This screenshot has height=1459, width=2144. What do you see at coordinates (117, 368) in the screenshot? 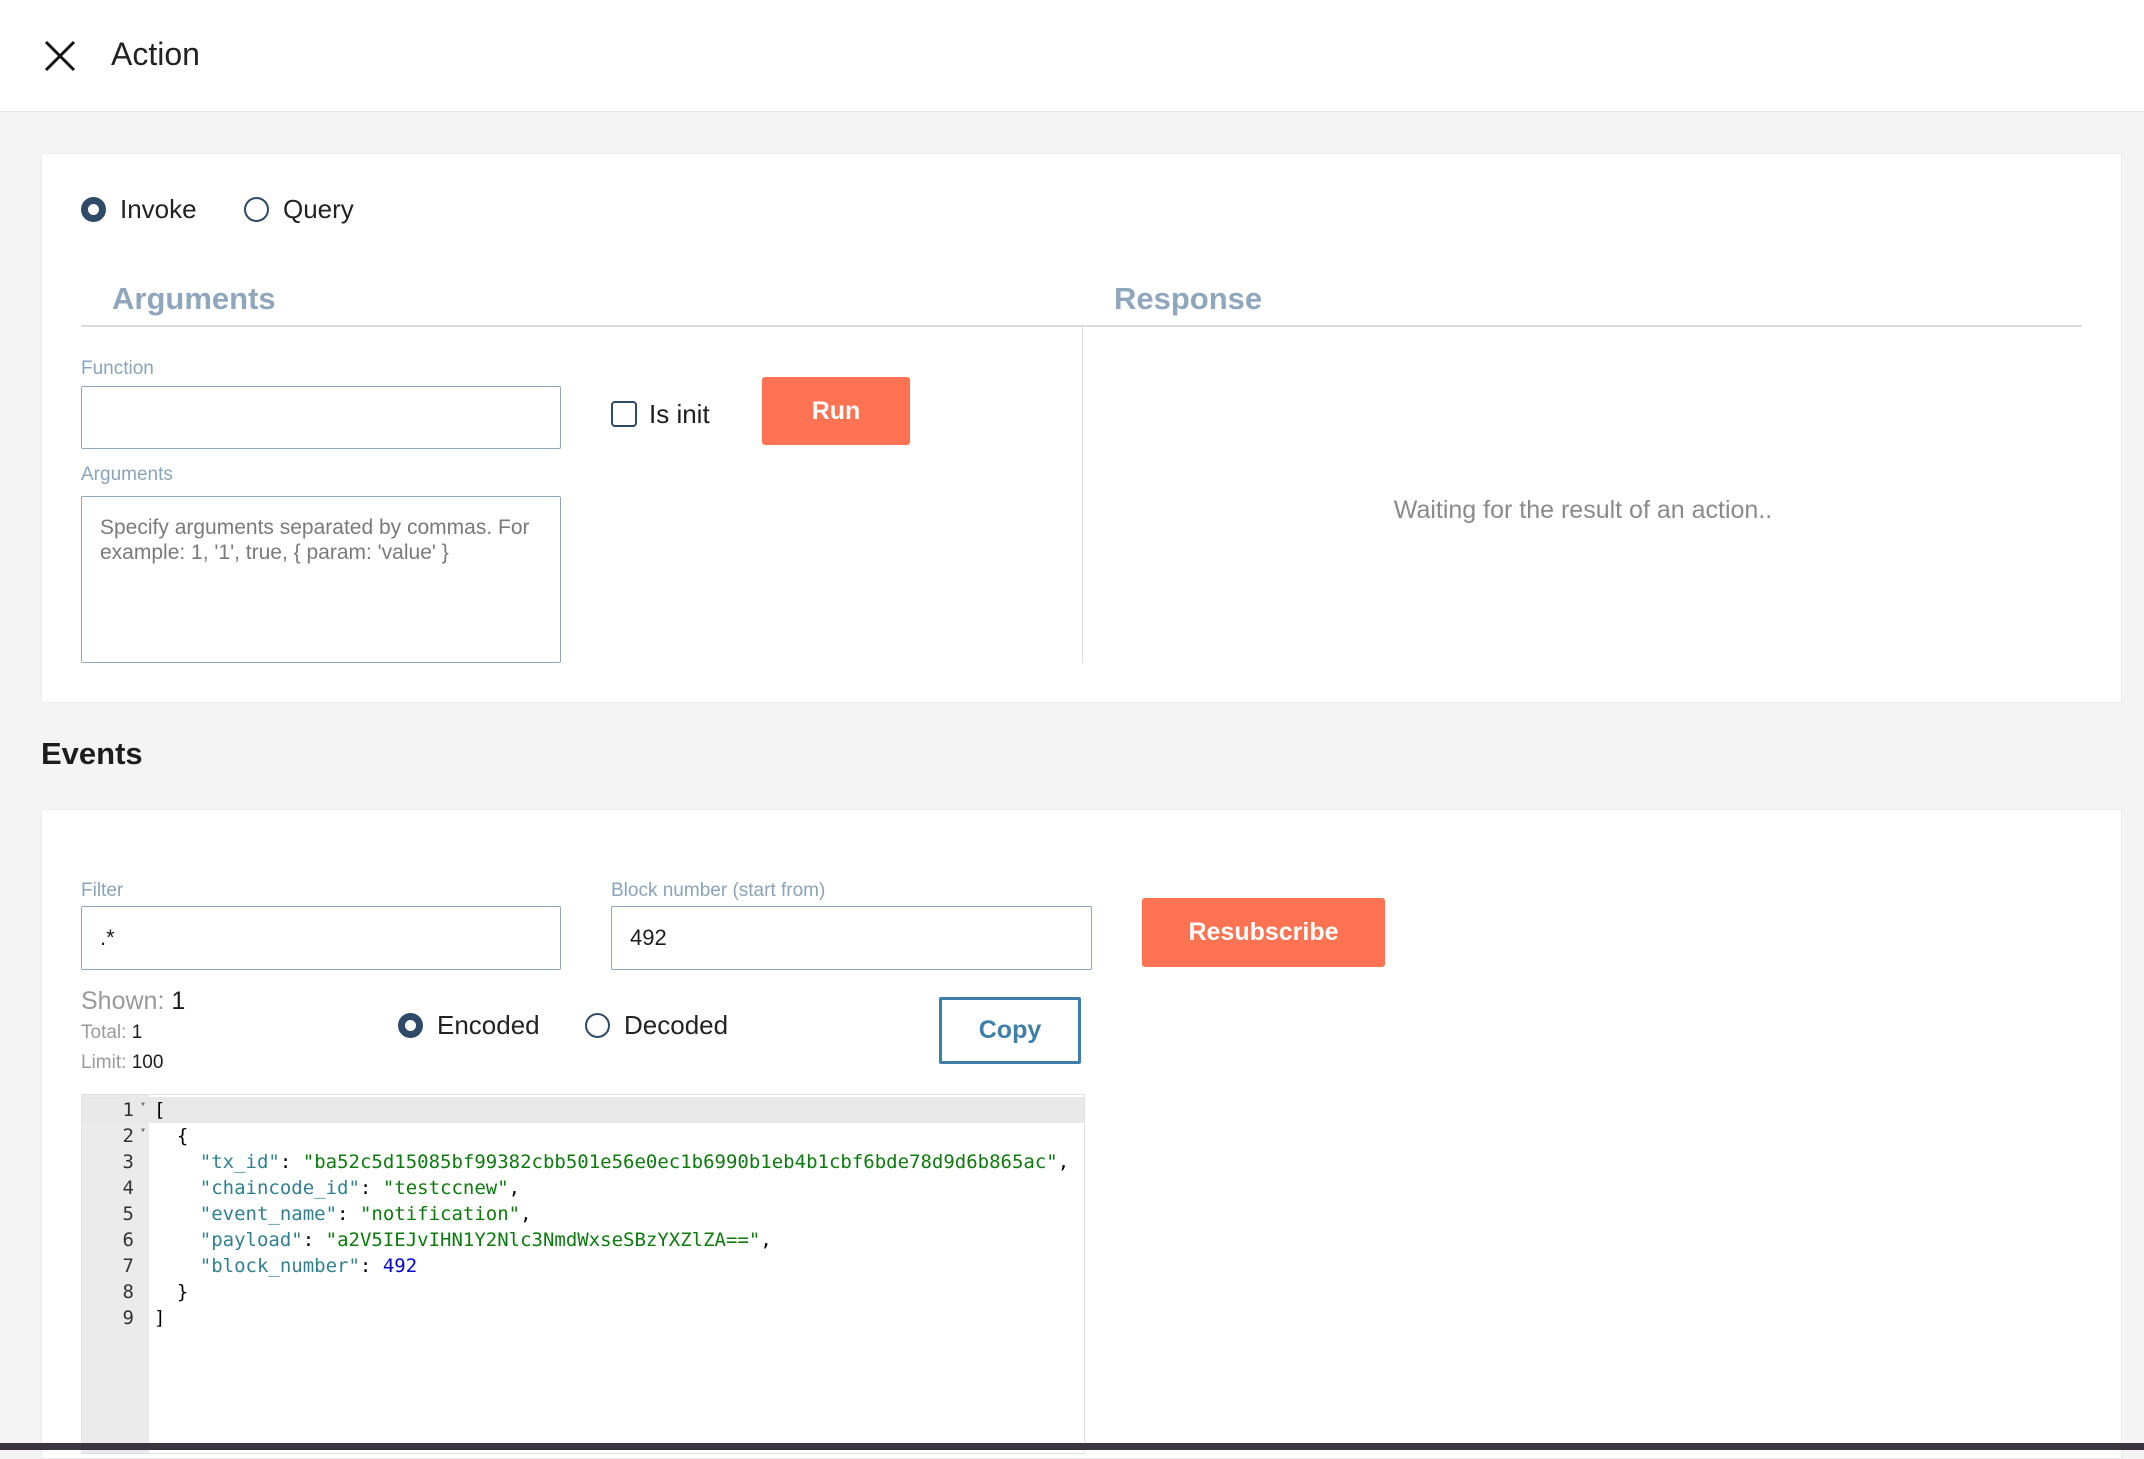
I see `function-label: Function` at bounding box center [117, 368].